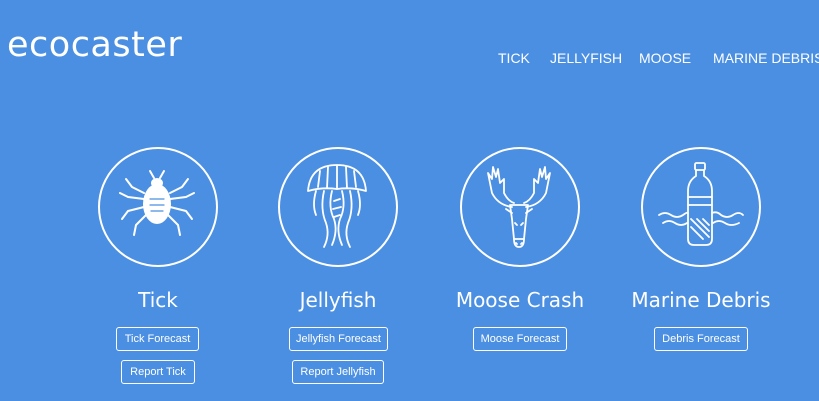 The image size is (819, 401). I want to click on debris-card: Marine Debris Debris Forecast, so click(701, 274).